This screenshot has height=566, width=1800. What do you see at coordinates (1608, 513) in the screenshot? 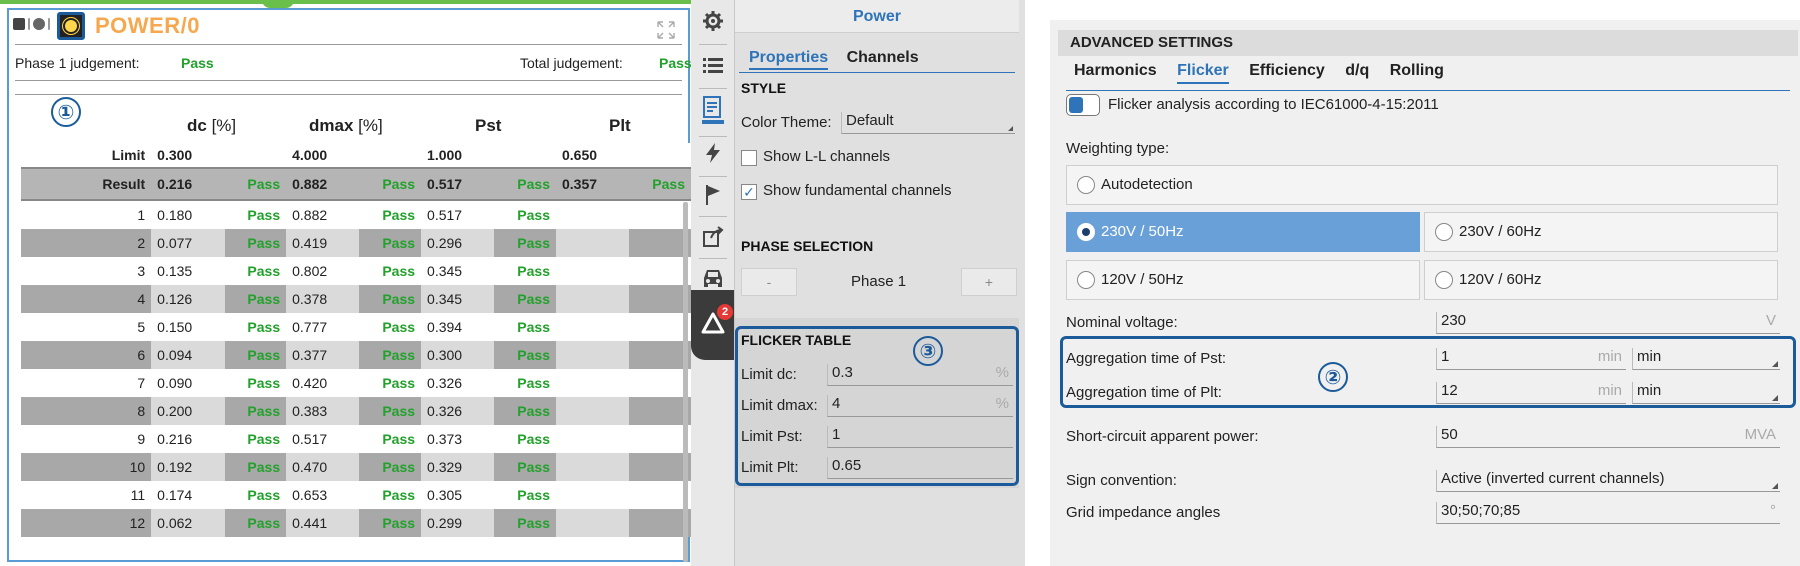
I see `grid-impedance-field: 30;50;70;85 °` at bounding box center [1608, 513].